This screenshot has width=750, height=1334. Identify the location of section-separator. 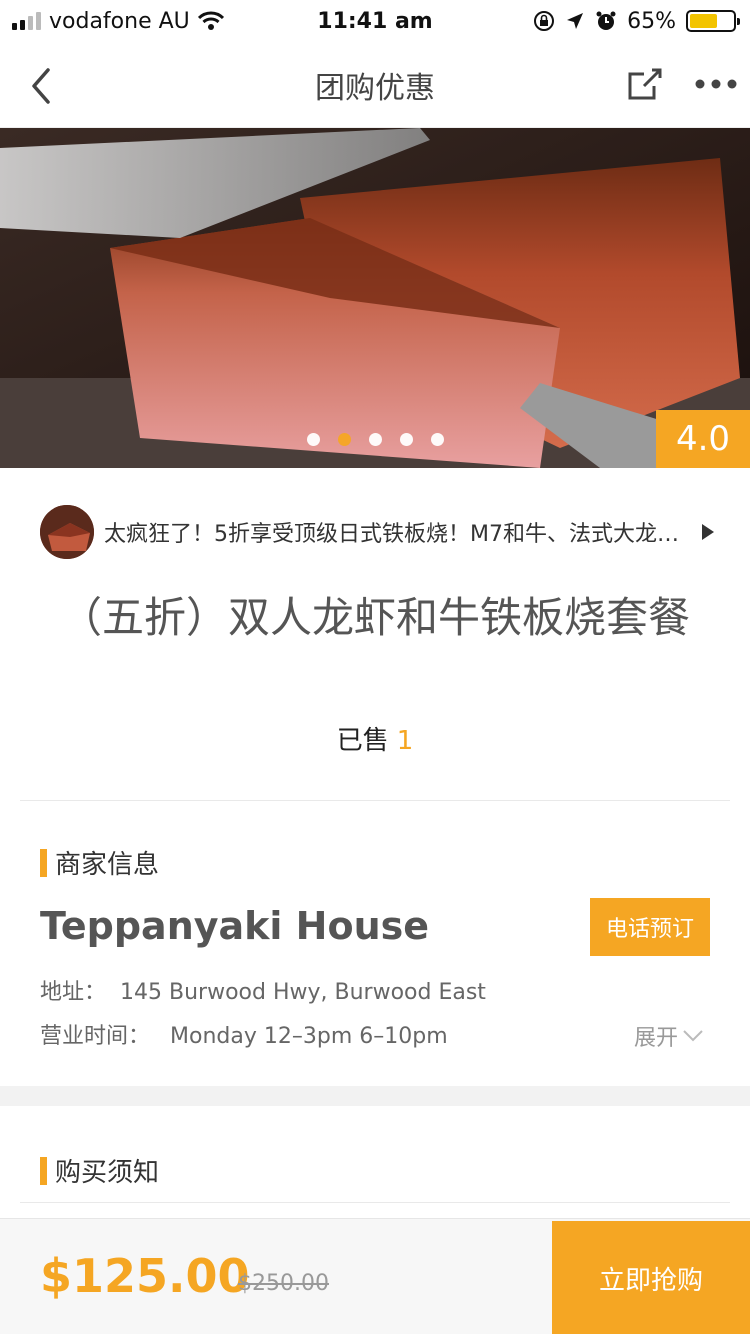
(375, 1096).